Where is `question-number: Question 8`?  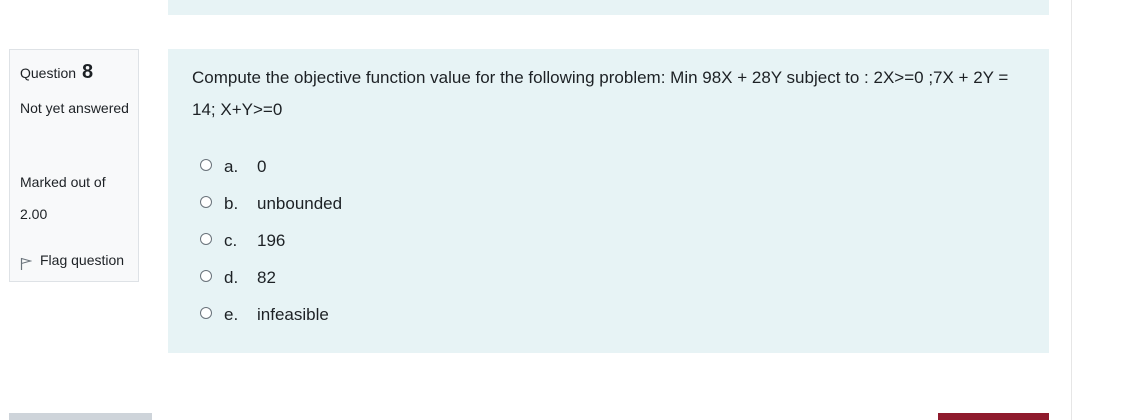
question-number: Question 8 is located at coordinates (56, 72).